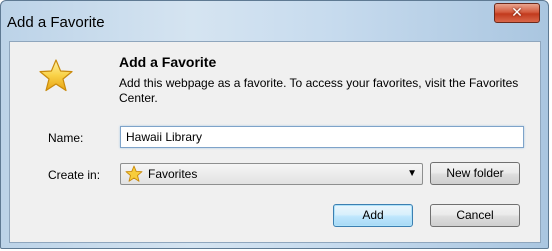 This screenshot has height=251, width=552. Describe the element at coordinates (373, 215) in the screenshot. I see `add-button: Add` at that location.